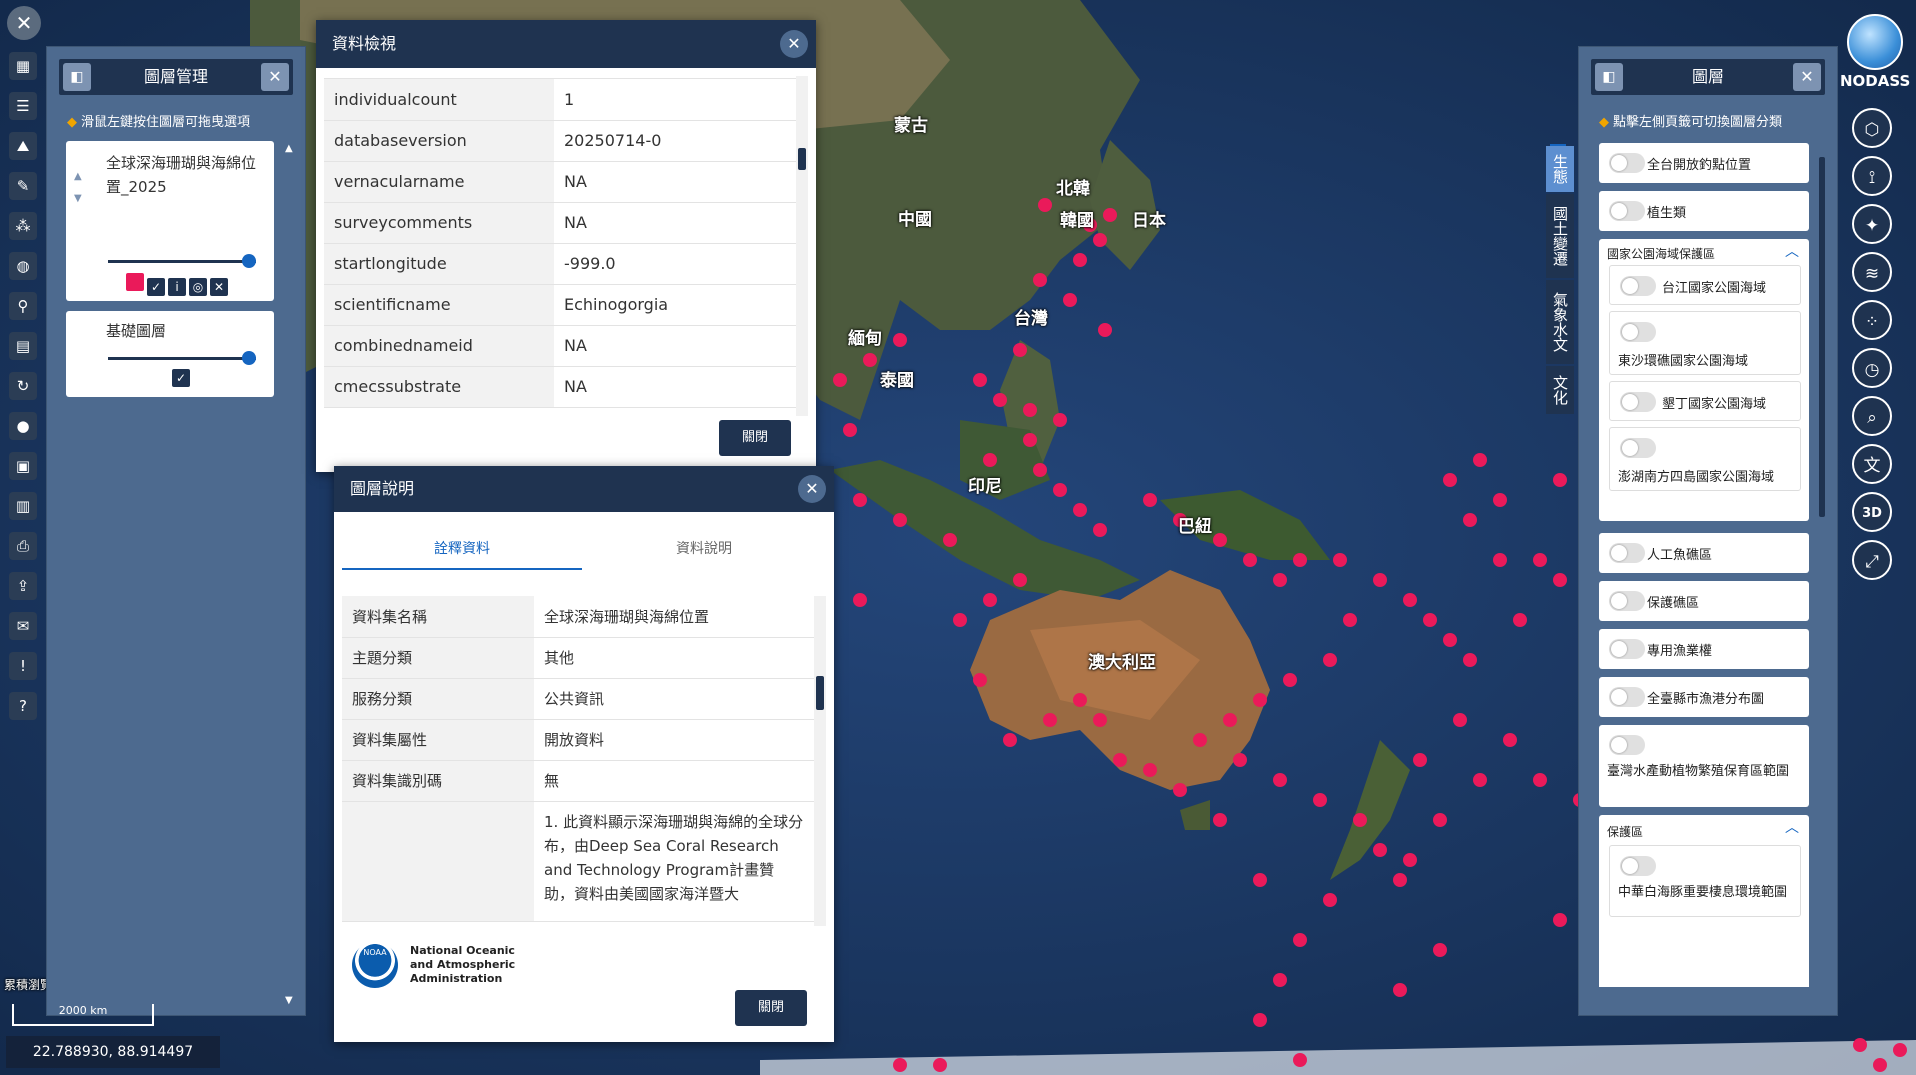 This screenshot has width=1916, height=1075. Describe the element at coordinates (198, 287) in the screenshot. I see `style-icon: ◎` at that location.